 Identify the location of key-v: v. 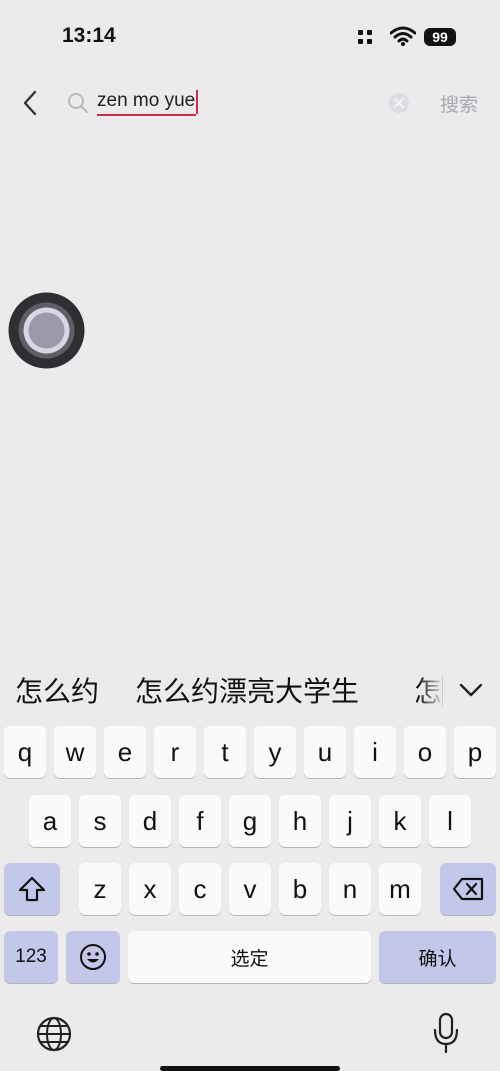
(250, 889).